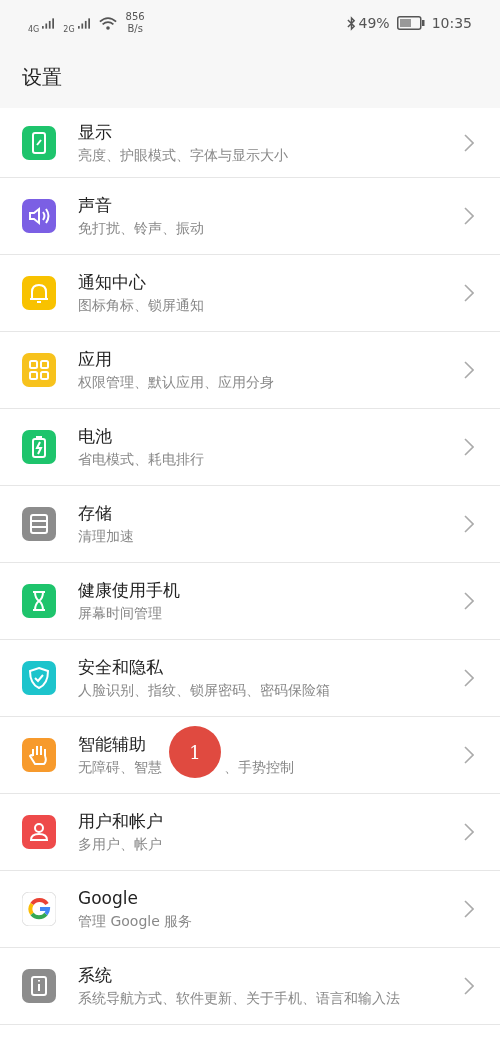 The image size is (500, 1057). Describe the element at coordinates (250, 447) in the screenshot. I see `settings-item: 电池 省电模式、耗电排行` at that location.